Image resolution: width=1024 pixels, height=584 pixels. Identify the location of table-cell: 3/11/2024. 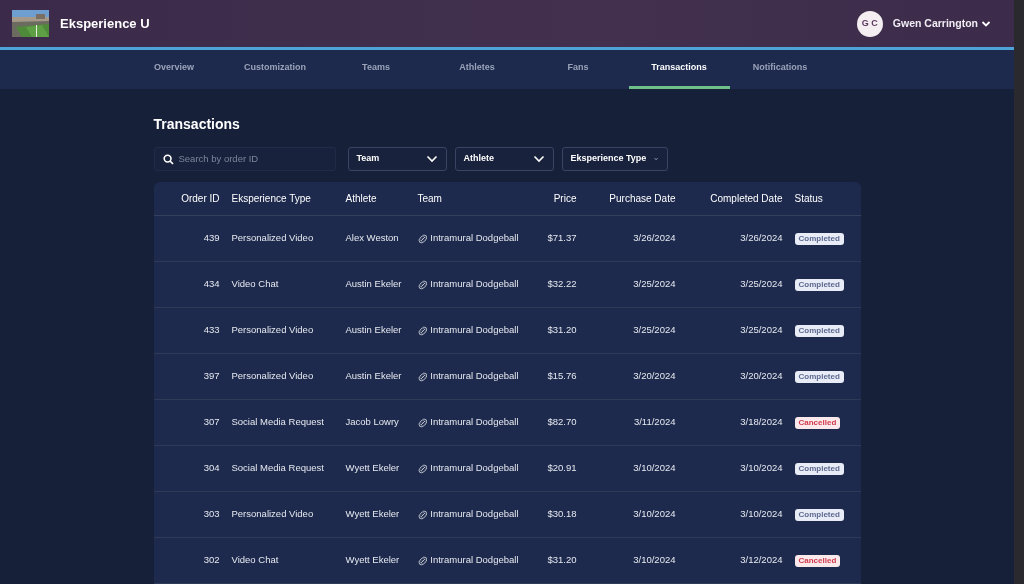
(654, 422).